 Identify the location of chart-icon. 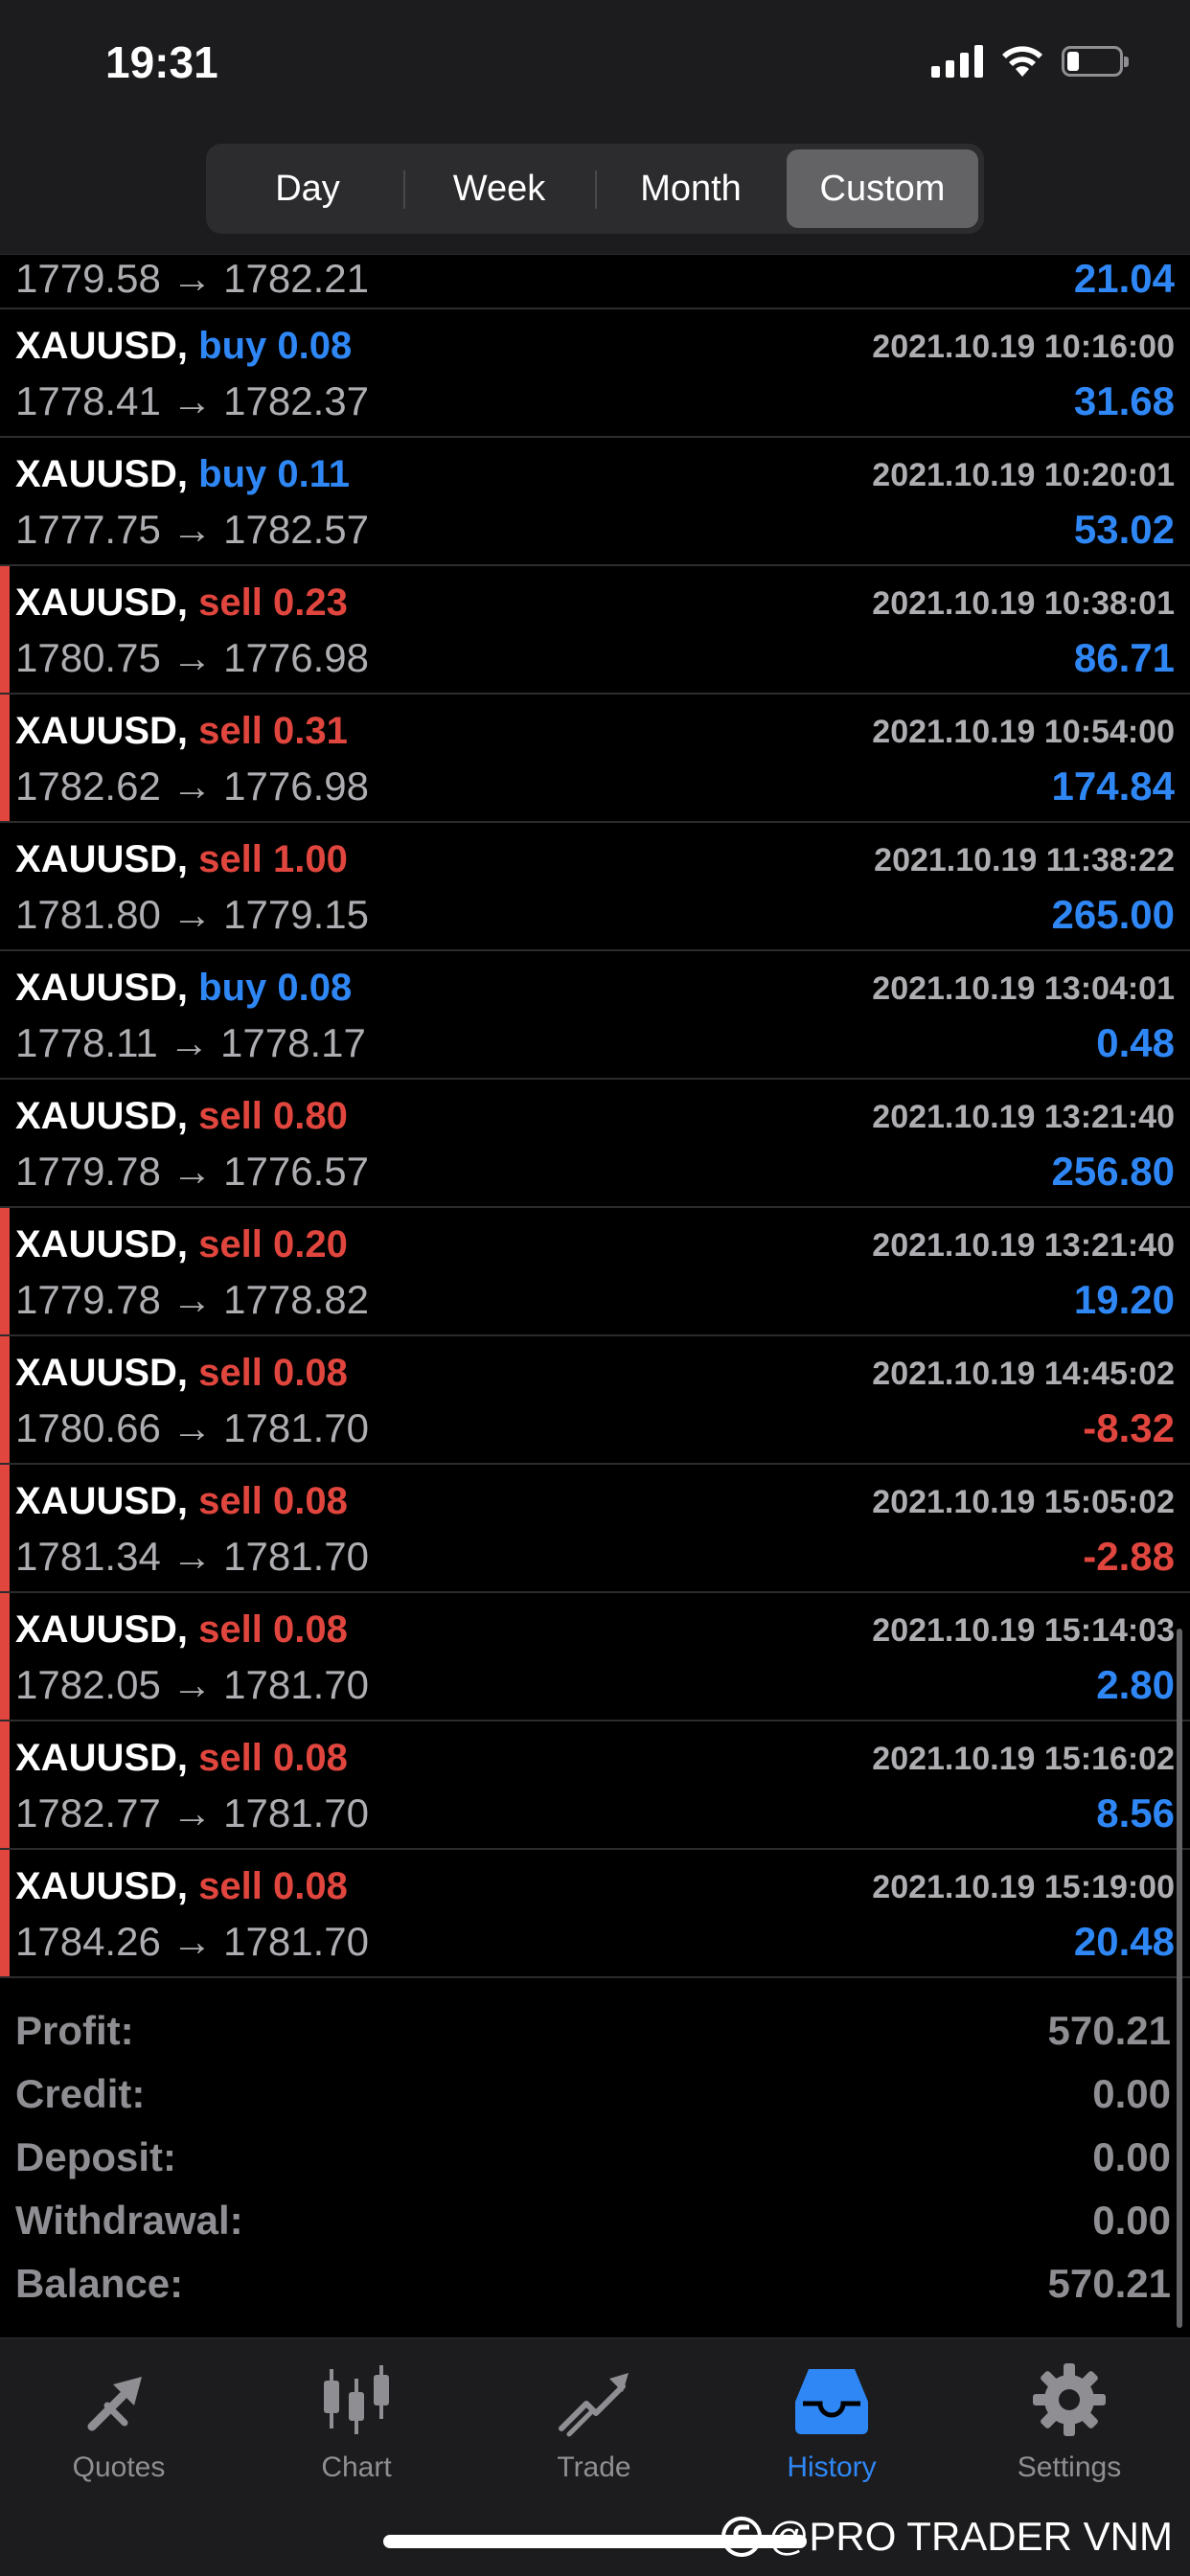
(357, 2399).